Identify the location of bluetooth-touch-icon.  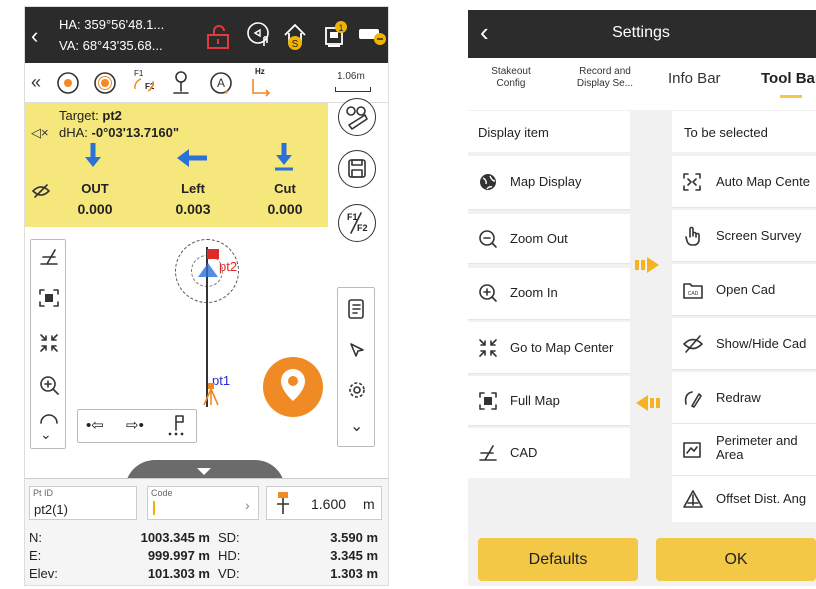
(260, 35).